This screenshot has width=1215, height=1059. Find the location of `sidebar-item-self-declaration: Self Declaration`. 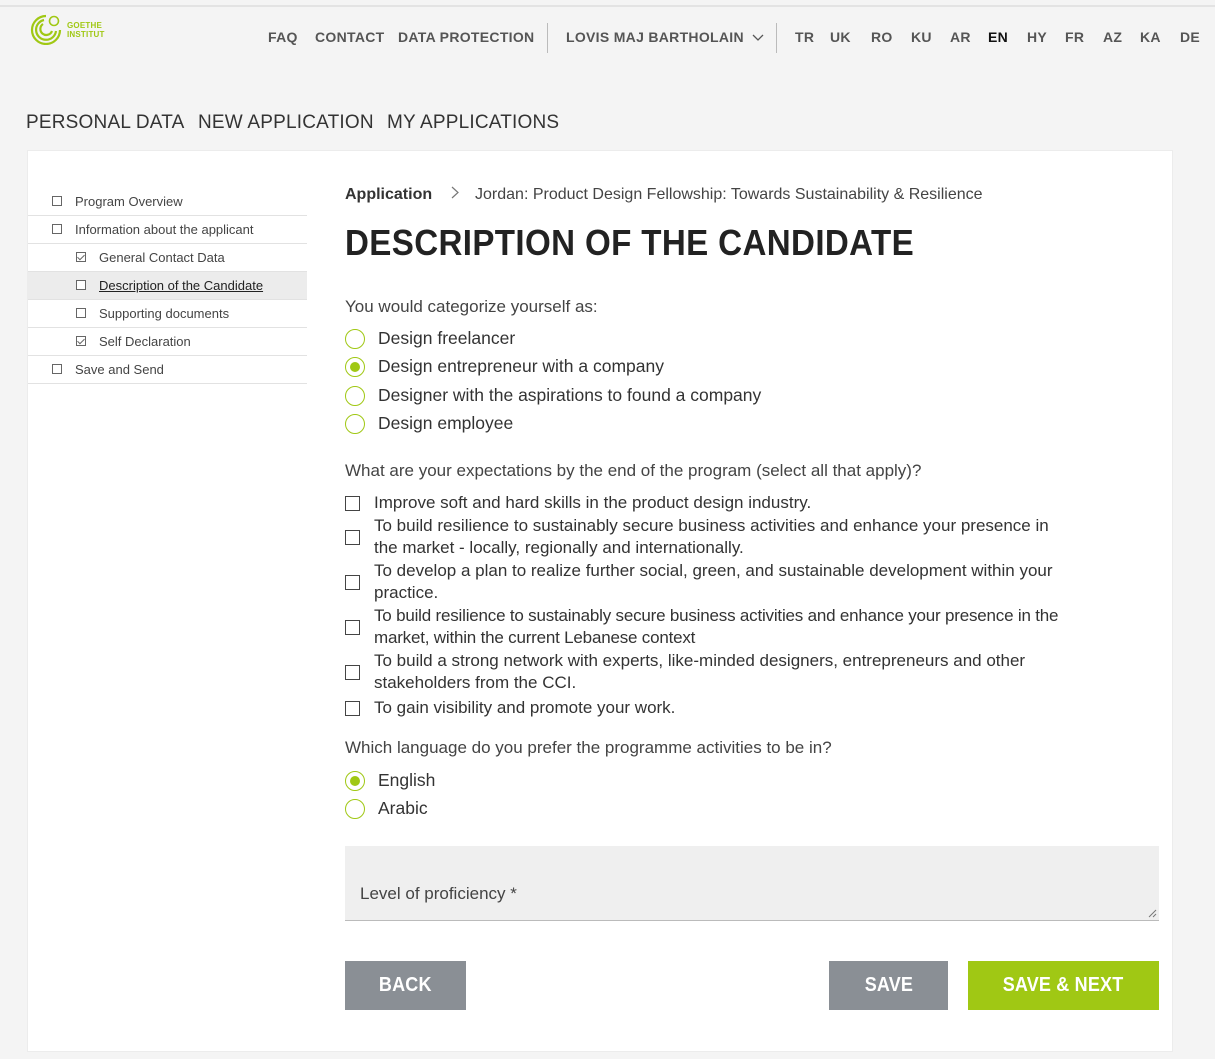

sidebar-item-self-declaration: Self Declaration is located at coordinates (167, 342).